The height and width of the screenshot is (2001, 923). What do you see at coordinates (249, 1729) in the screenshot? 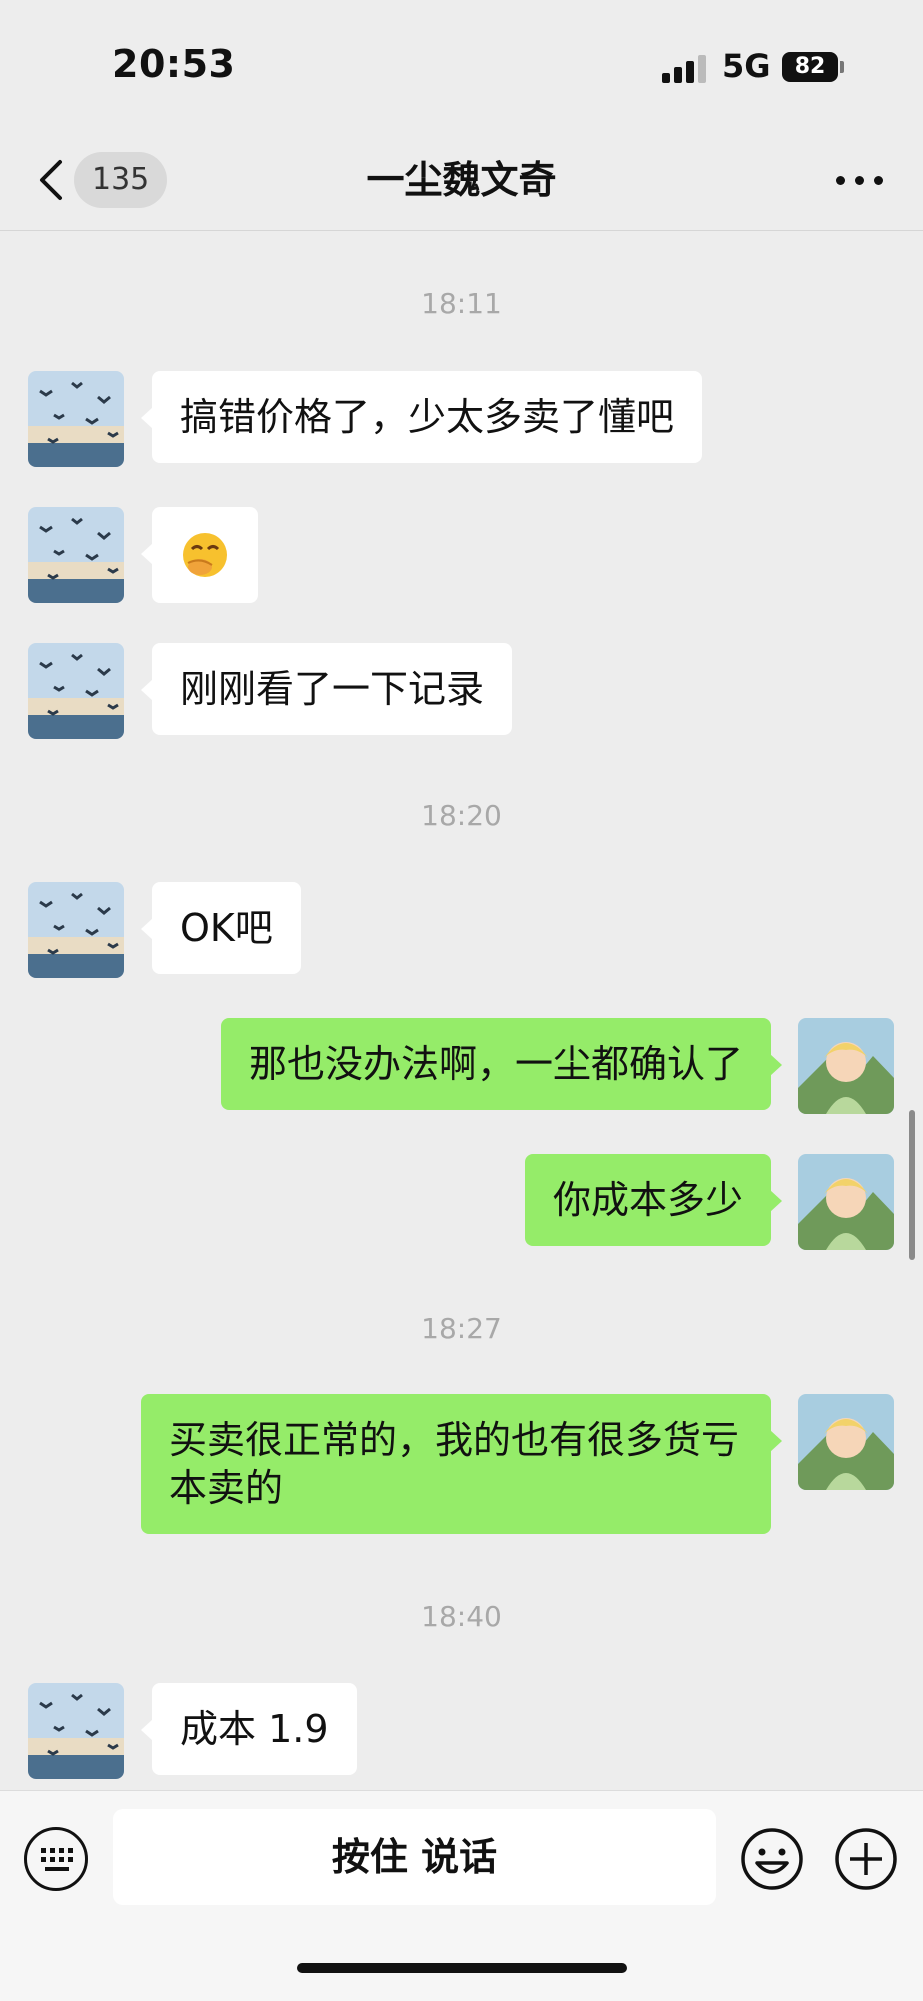
I see `received-message-bubble: 成本 1.9` at bounding box center [249, 1729].